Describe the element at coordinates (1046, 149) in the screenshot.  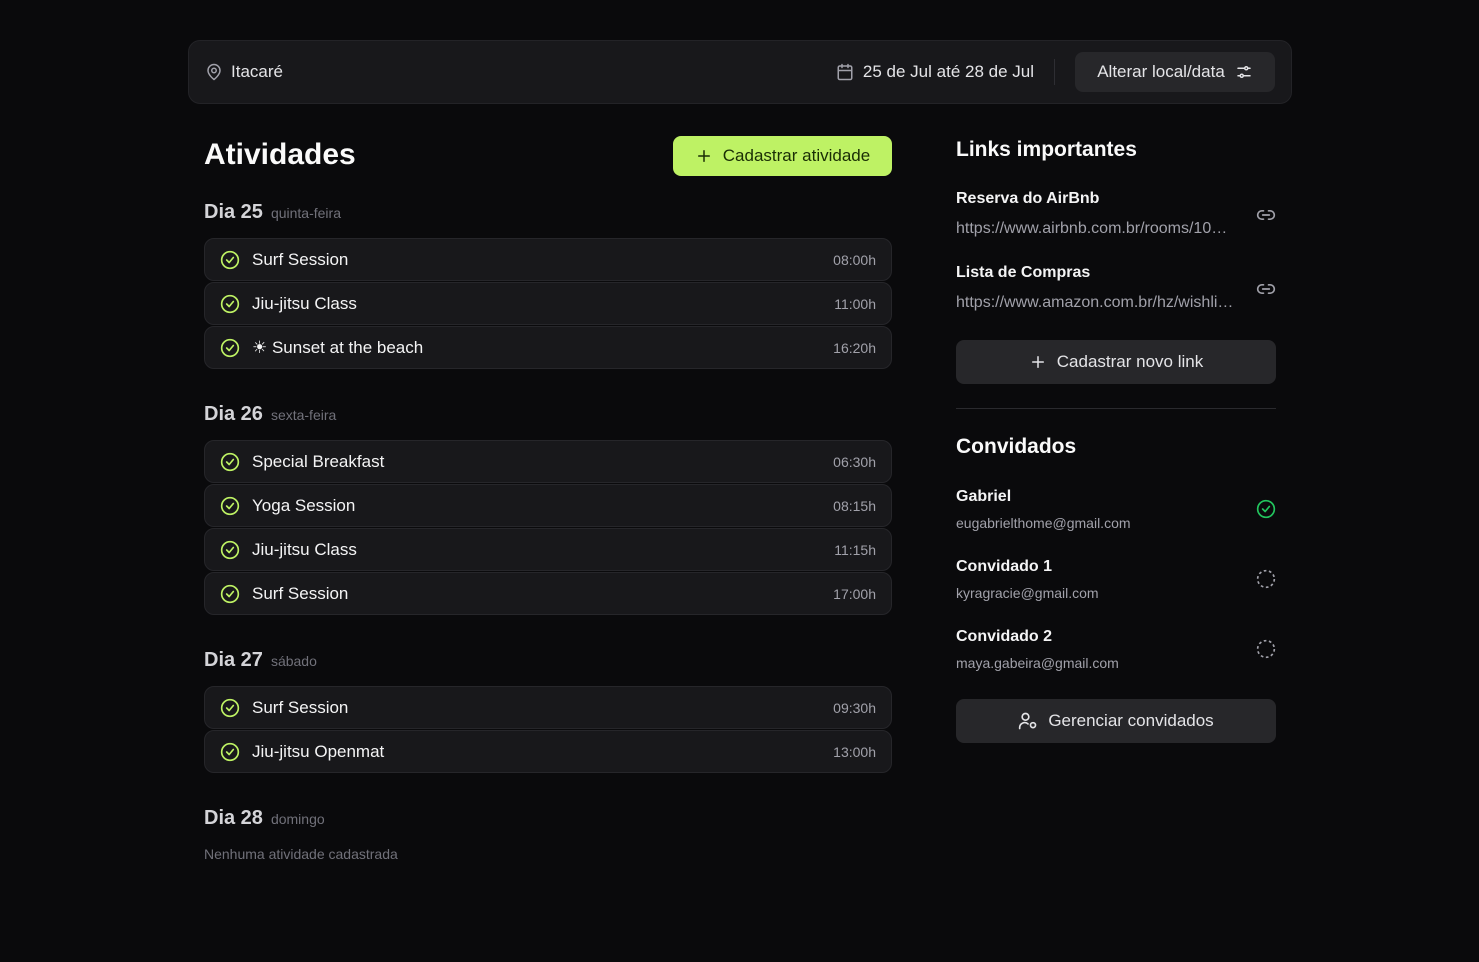
I see `links-title: Links importantes` at that location.